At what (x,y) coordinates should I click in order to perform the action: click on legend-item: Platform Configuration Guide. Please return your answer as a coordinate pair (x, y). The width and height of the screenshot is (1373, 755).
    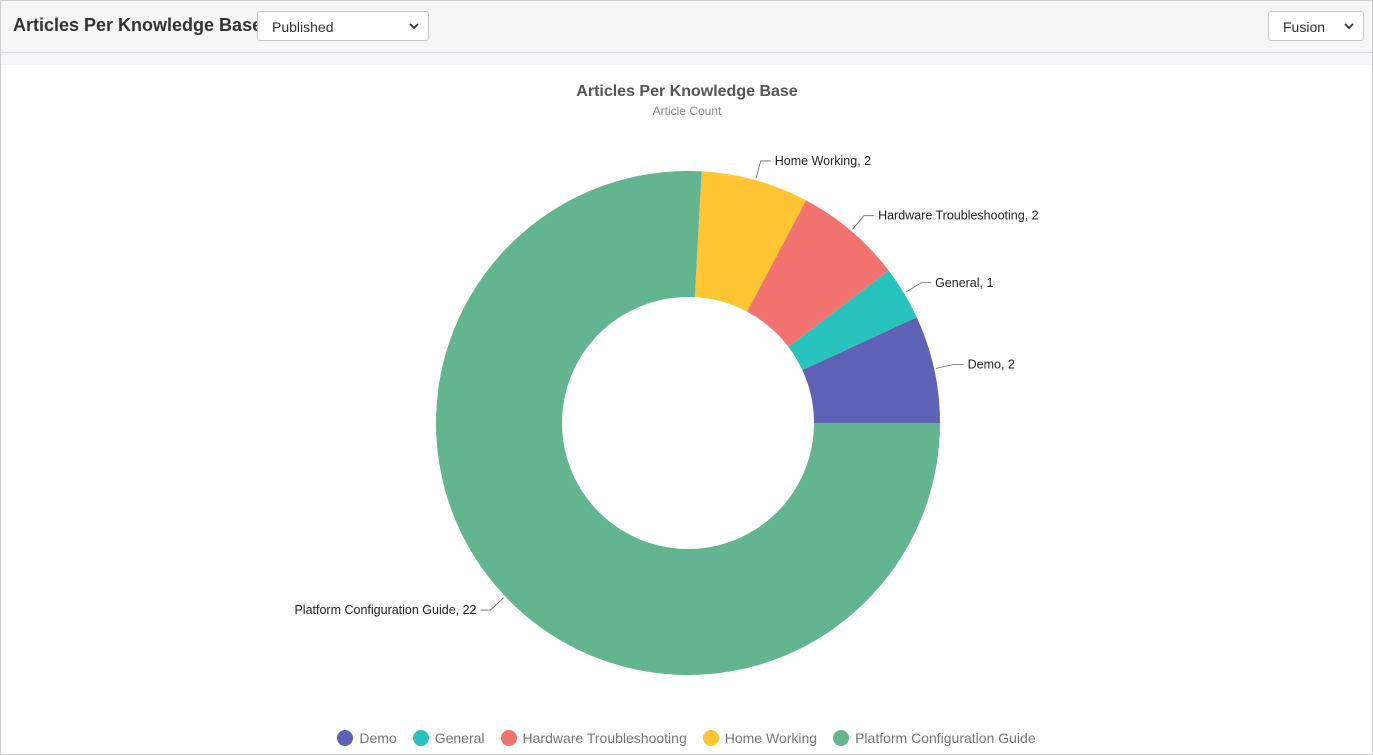
    Looking at the image, I should click on (934, 738).